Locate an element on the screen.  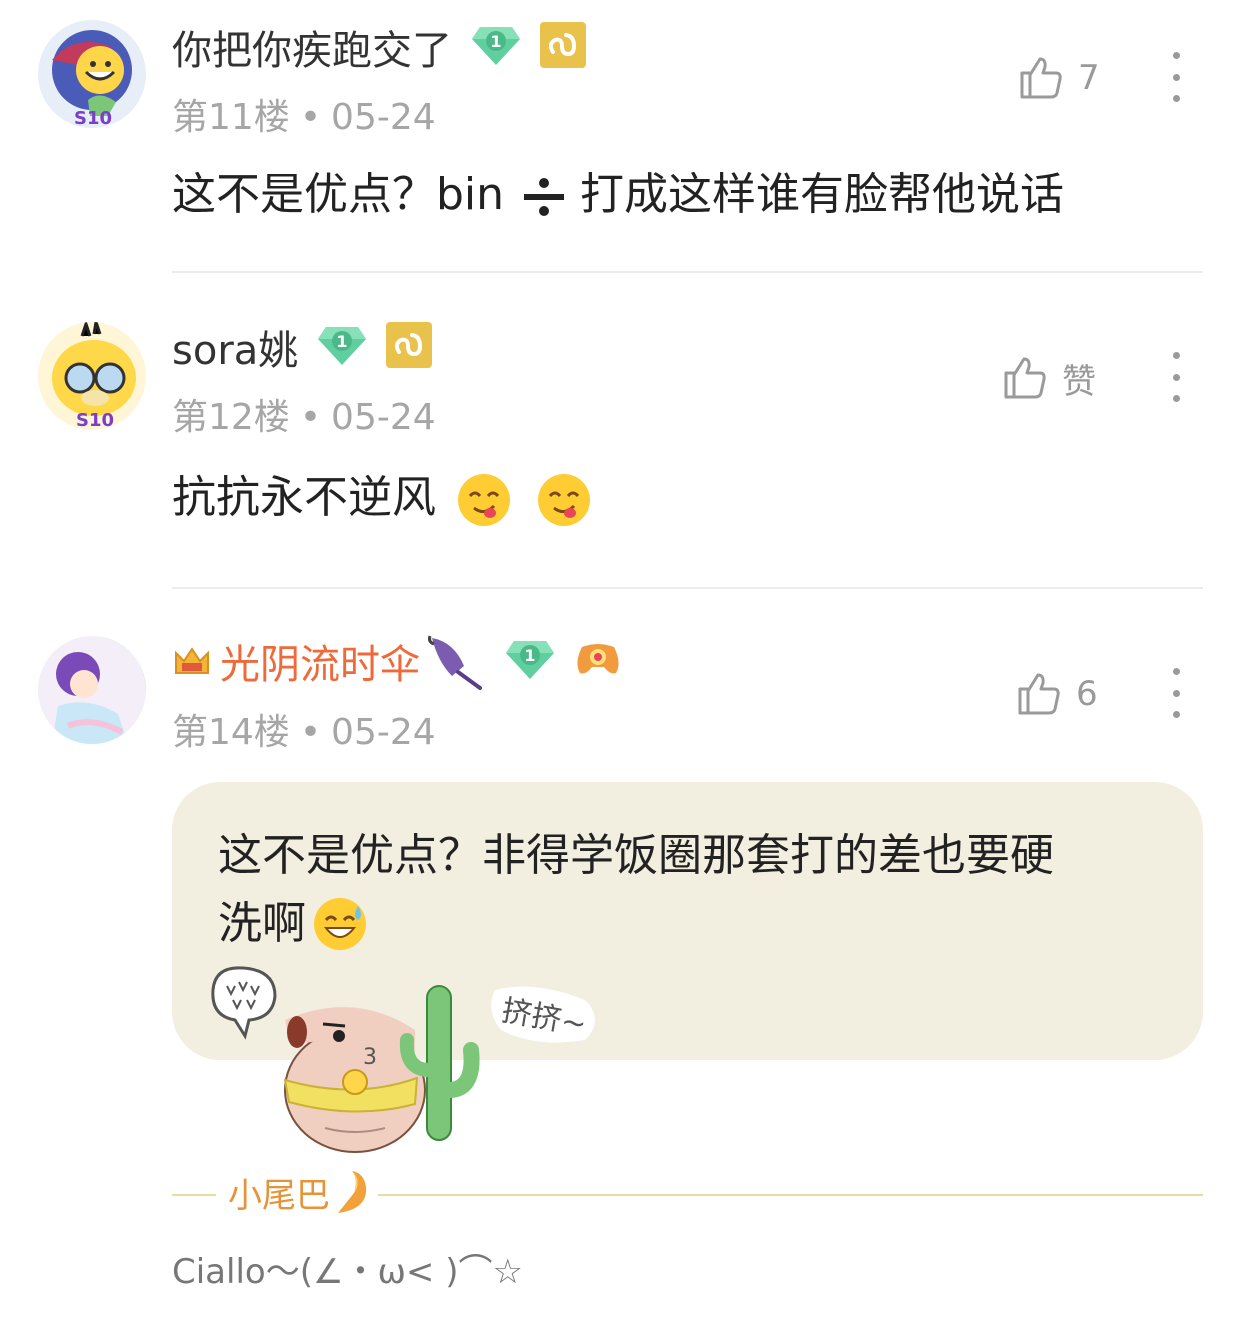
comment-text: 这不是优点？bin 打成这样谁有脸帮他说话 is located at coordinates (618, 195).